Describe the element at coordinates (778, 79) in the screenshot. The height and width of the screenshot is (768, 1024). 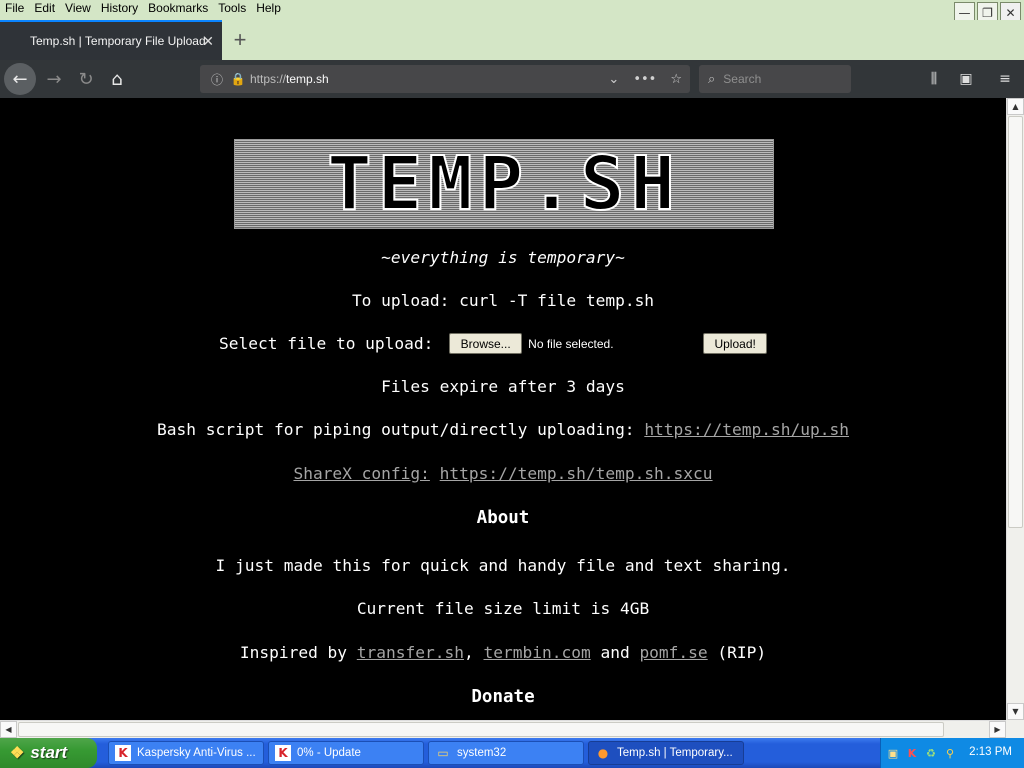
I see `search-input` at that location.